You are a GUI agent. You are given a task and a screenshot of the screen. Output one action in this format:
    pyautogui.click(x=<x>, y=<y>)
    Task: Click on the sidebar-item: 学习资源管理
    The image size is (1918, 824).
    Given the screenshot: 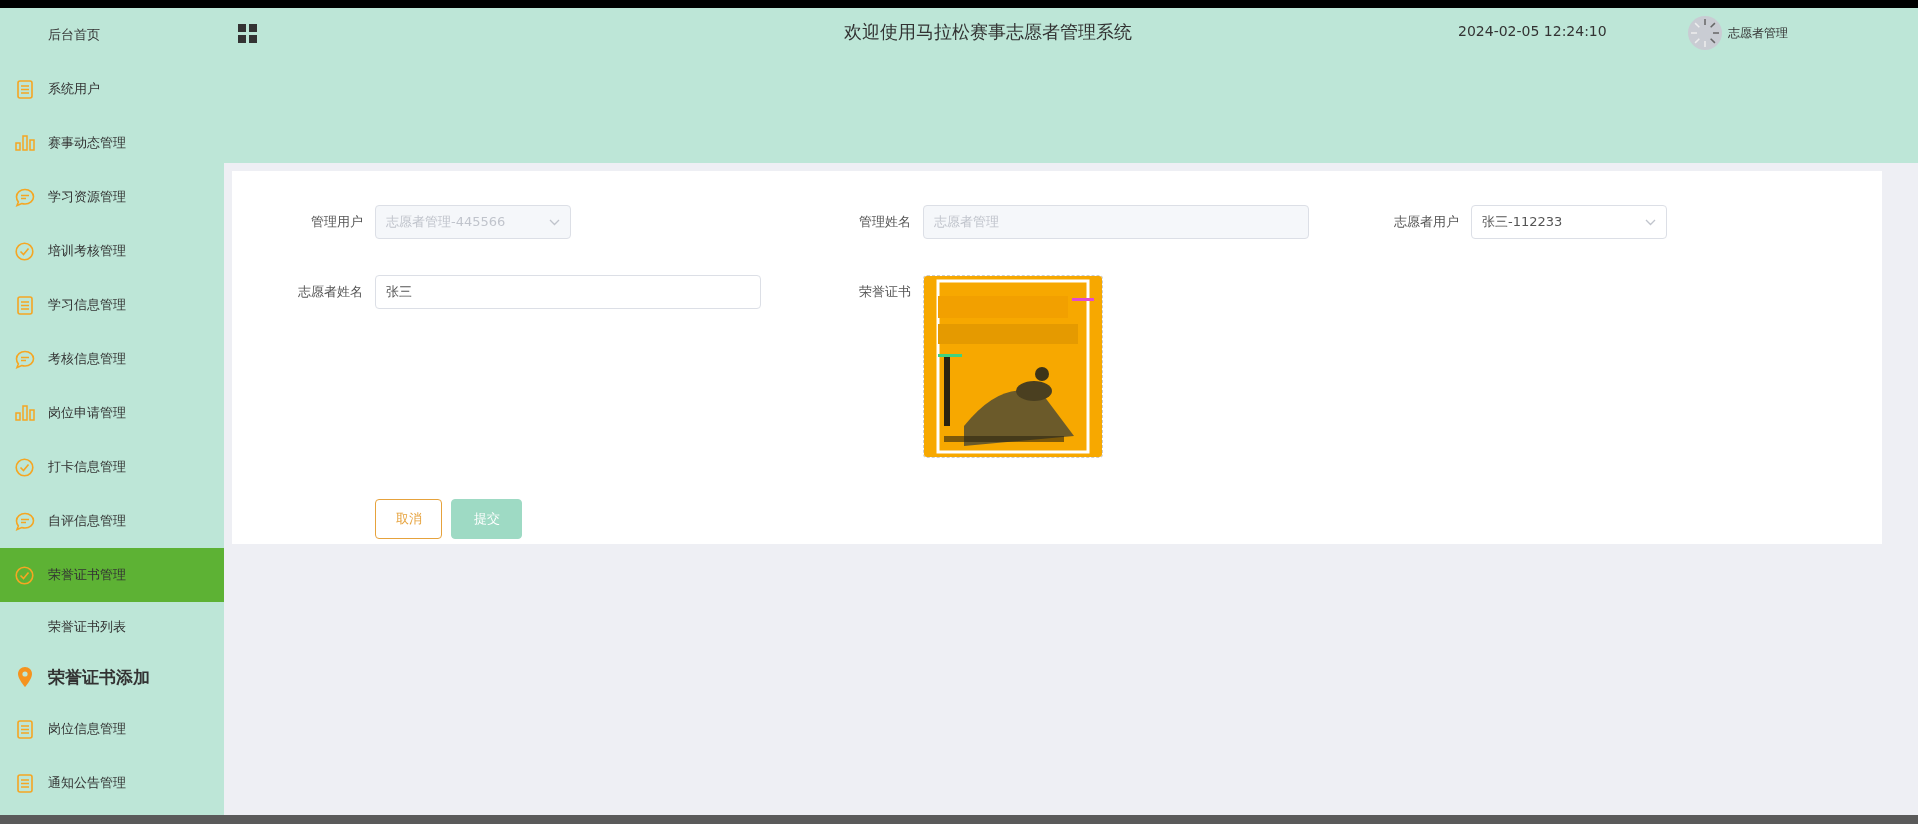 What is the action you would take?
    pyautogui.click(x=112, y=197)
    